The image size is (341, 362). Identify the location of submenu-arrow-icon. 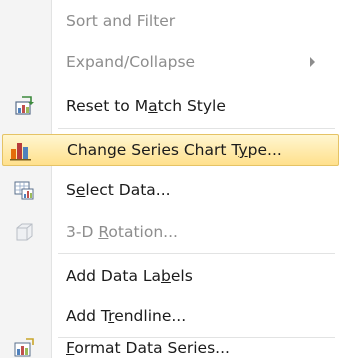
(312, 62).